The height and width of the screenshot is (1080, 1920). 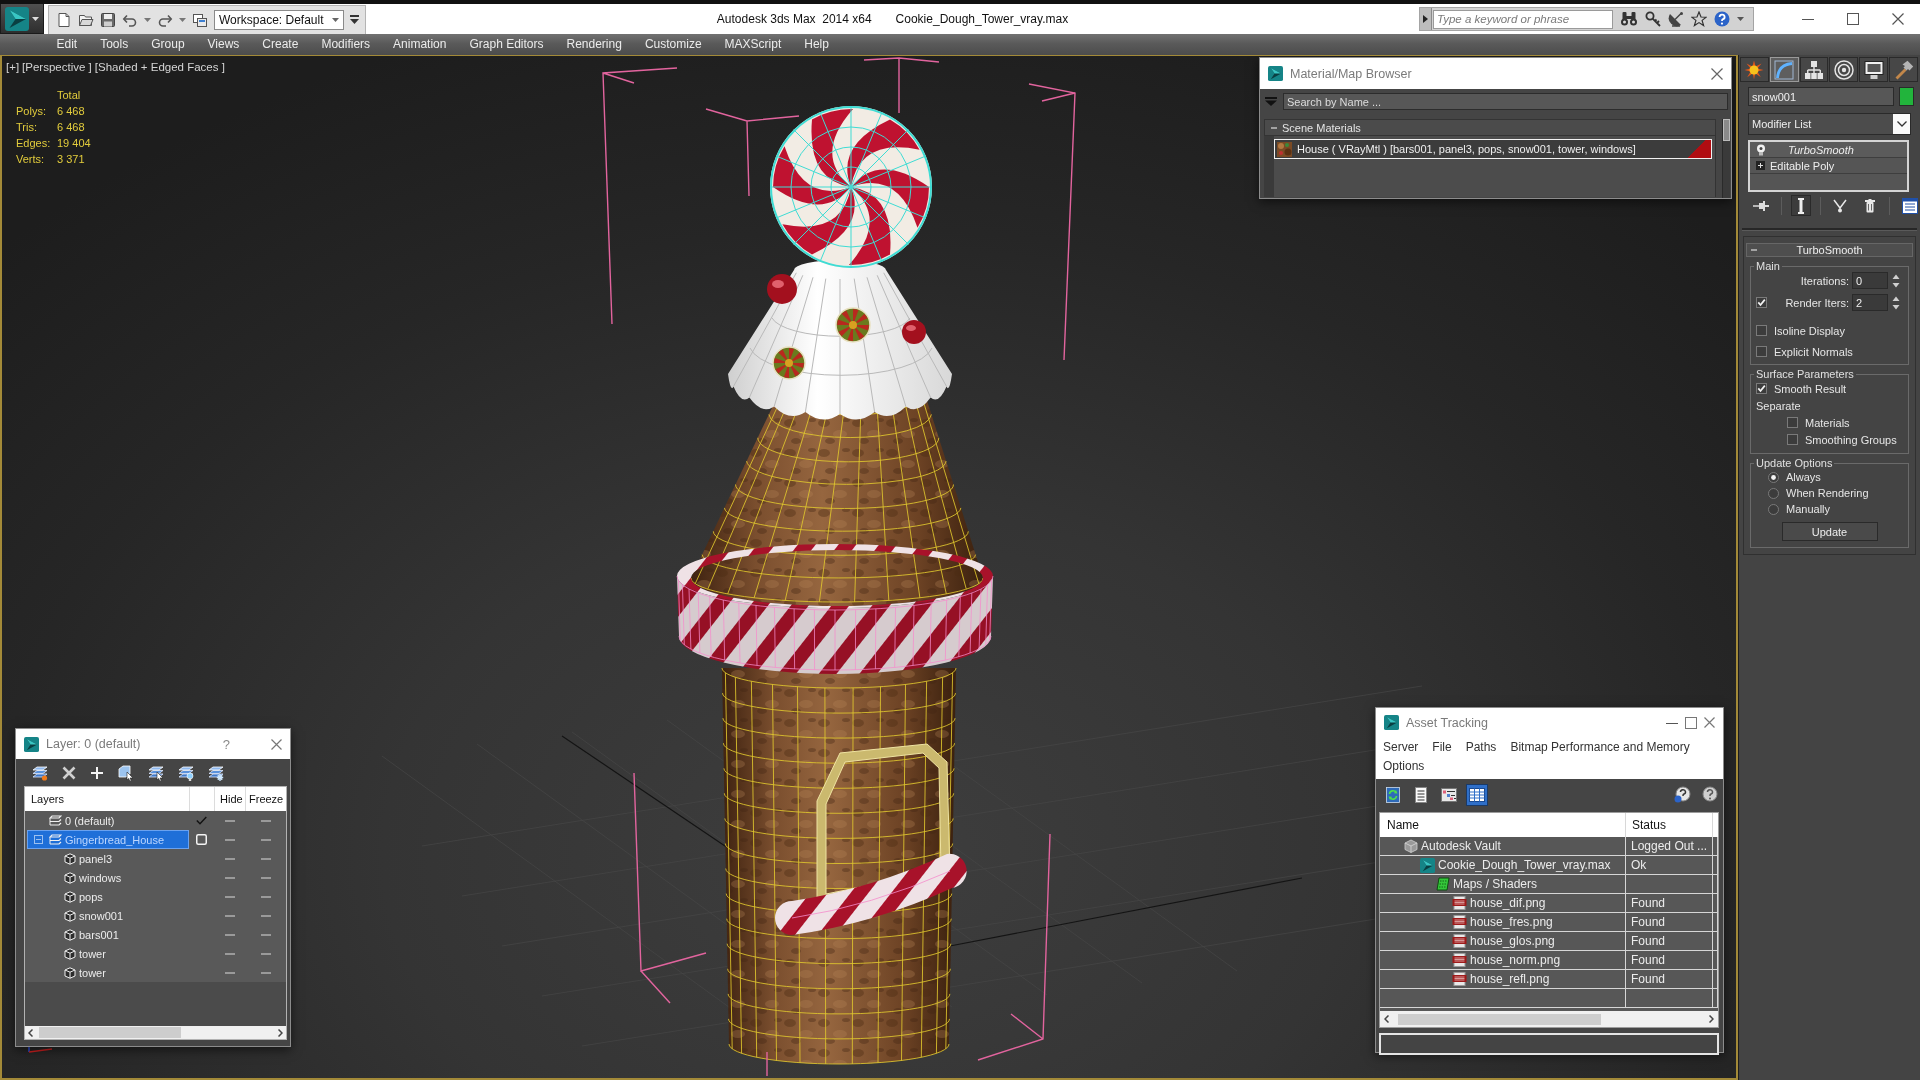 What do you see at coordinates (816, 44) in the screenshot?
I see `menu-item: Help` at bounding box center [816, 44].